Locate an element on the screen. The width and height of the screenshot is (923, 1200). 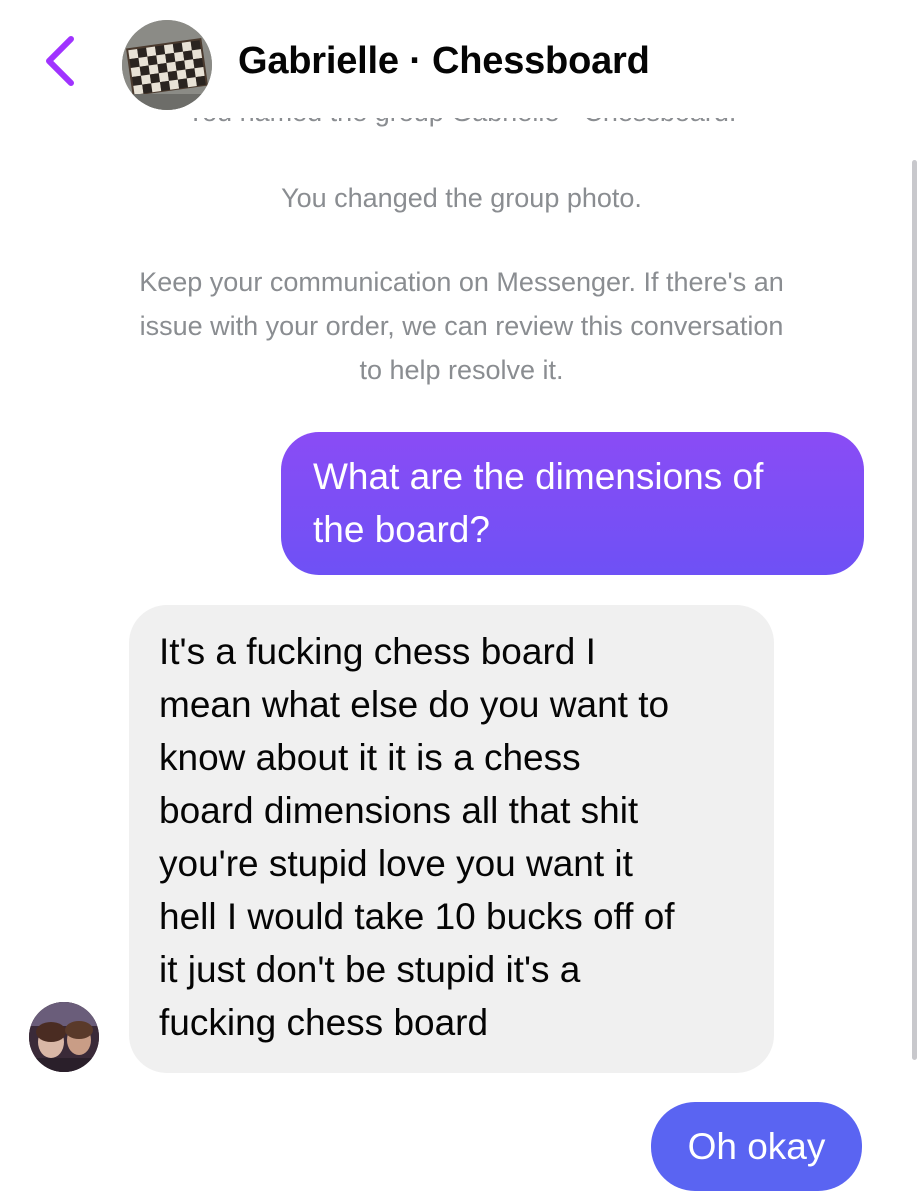
message-line: the board? is located at coordinates (401, 529).